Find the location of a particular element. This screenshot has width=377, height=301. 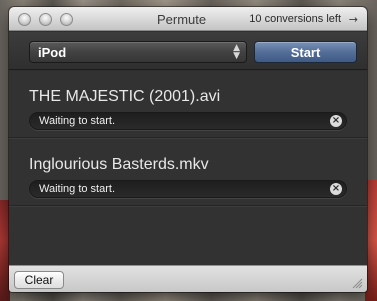

conversions-left-link: 10 conversions left is located at coordinates (295, 19).